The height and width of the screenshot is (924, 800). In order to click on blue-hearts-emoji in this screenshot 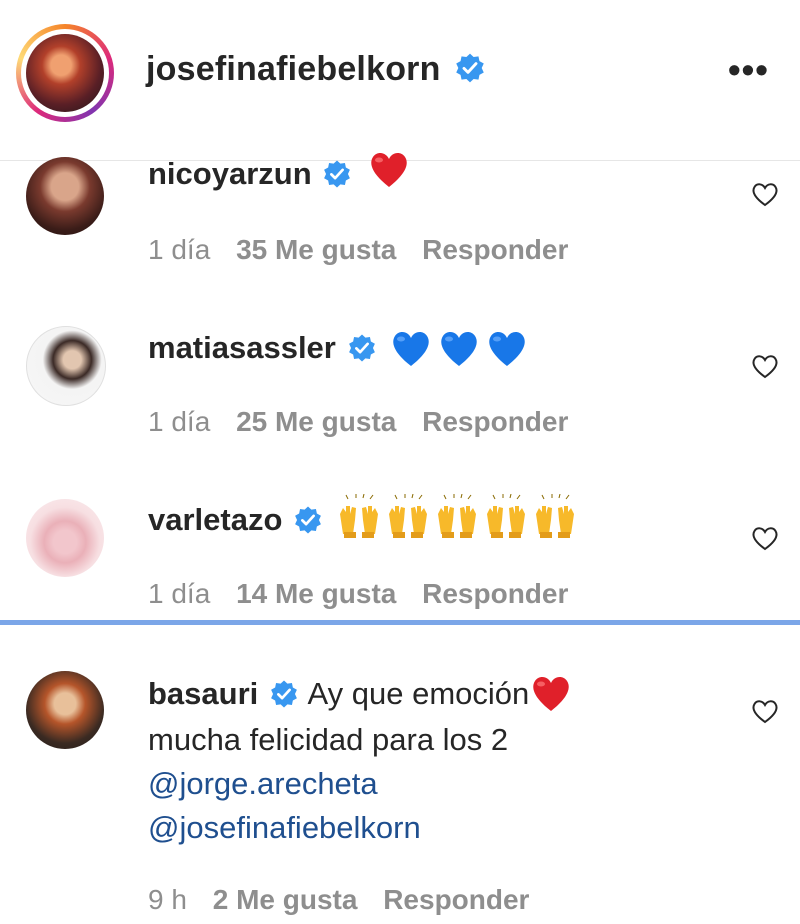, I will do `click(457, 348)`.